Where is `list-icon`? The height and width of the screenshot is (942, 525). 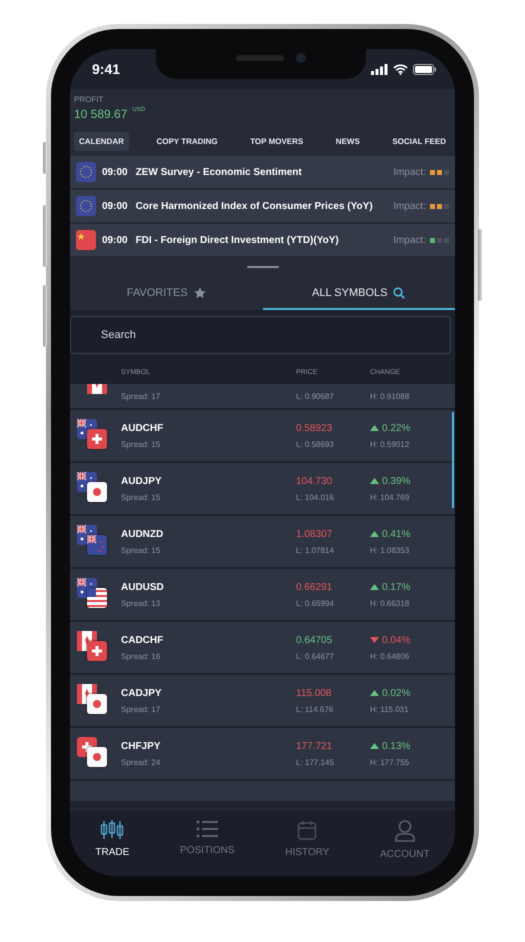 list-icon is located at coordinates (207, 829).